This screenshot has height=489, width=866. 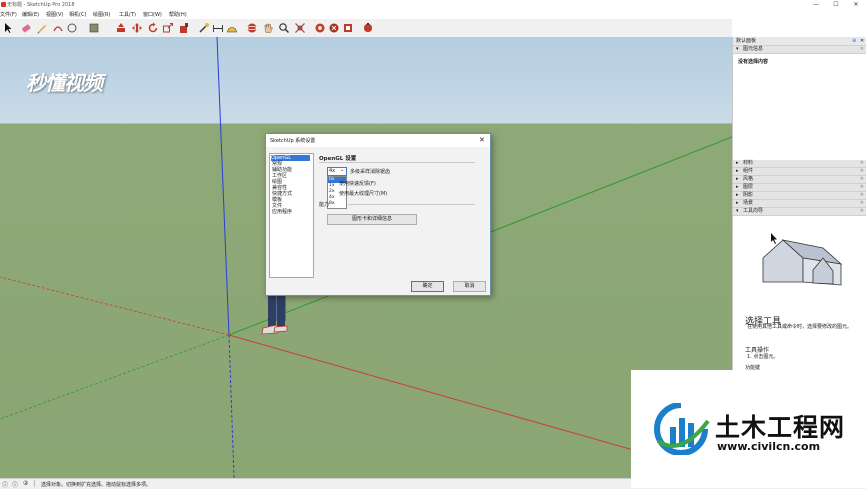 What do you see at coordinates (178, 14) in the screenshot?
I see `menu-help: 帮助(H)` at bounding box center [178, 14].